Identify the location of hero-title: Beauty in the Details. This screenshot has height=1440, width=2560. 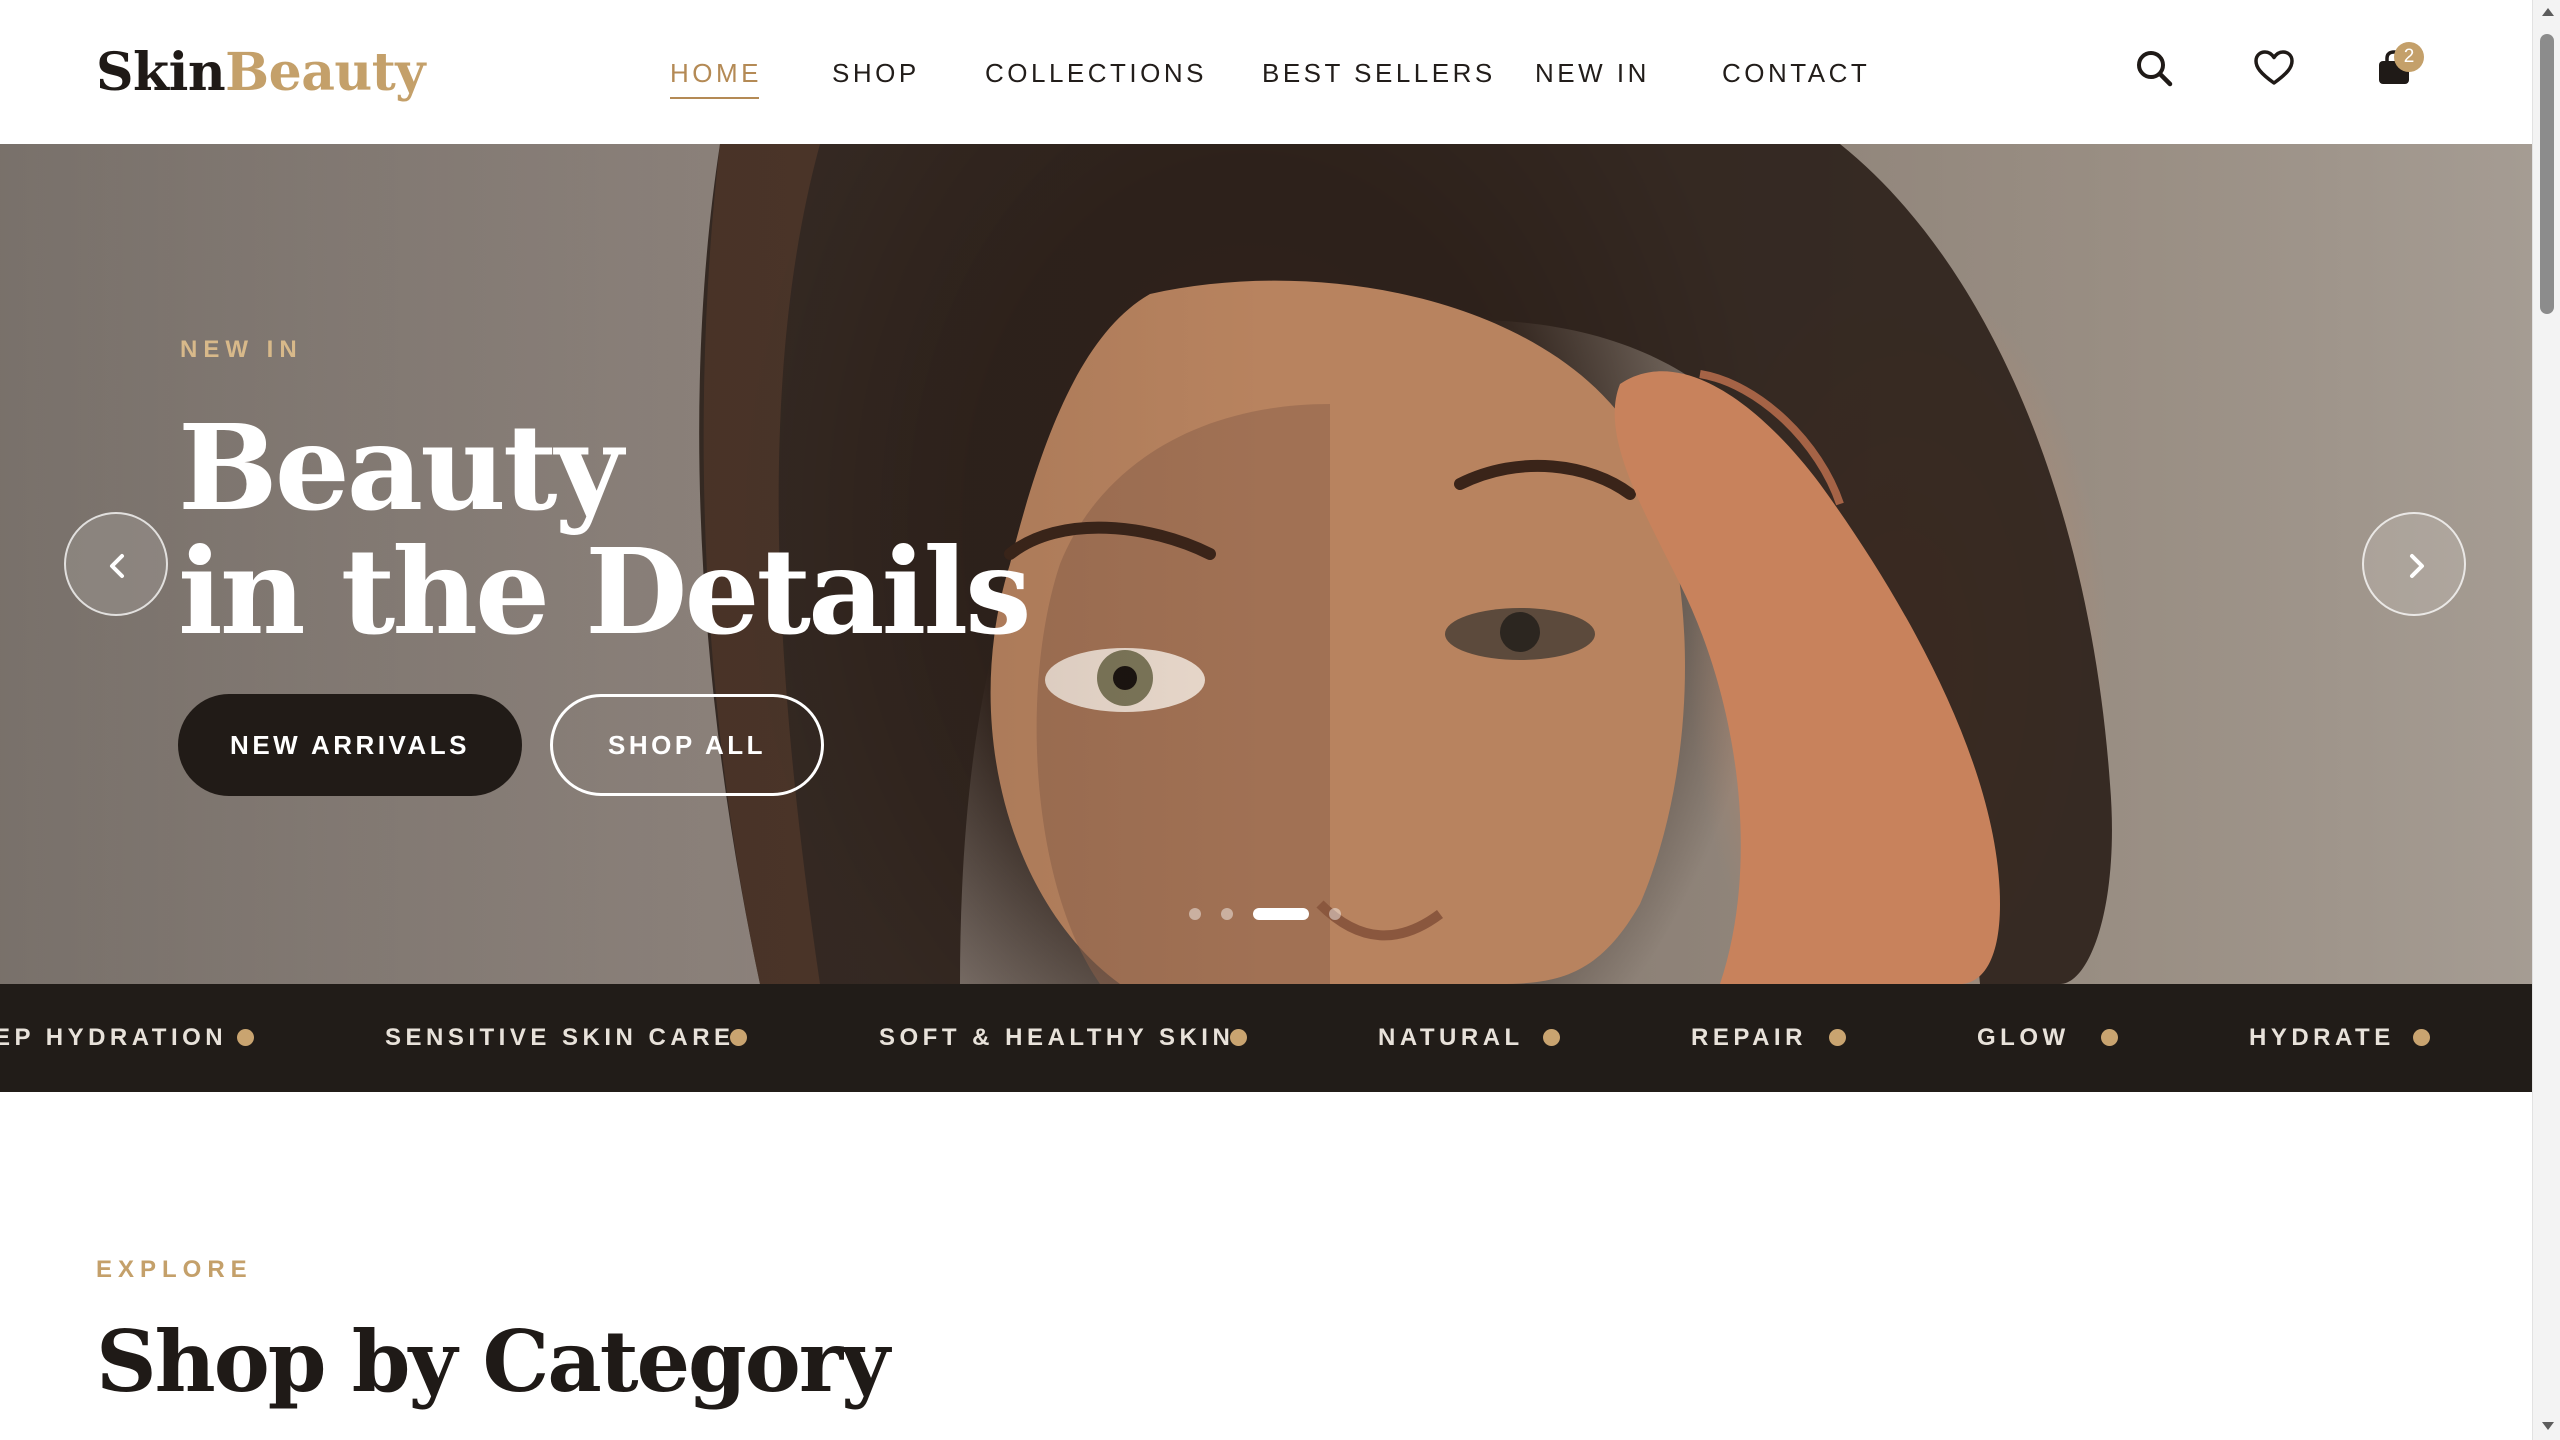
(605, 529).